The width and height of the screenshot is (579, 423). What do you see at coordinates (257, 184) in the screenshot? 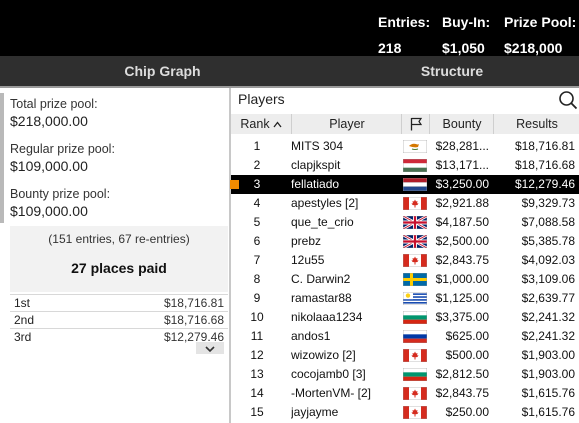
I see `player-rank: 3` at bounding box center [257, 184].